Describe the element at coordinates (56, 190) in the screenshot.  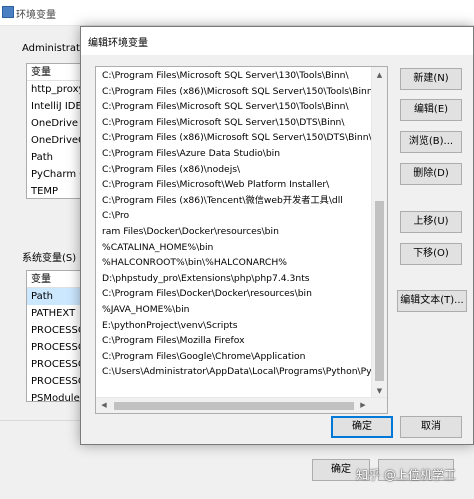
I see `user-var-row: TEMP` at that location.